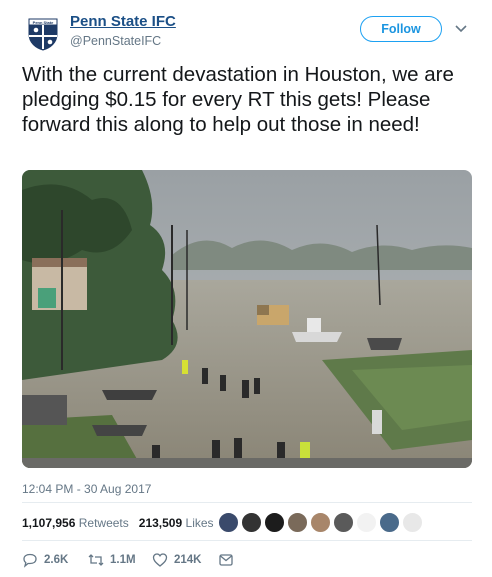 Image resolution: width=492 pixels, height=577 pixels. I want to click on reply-button: 2.6K, so click(45, 560).